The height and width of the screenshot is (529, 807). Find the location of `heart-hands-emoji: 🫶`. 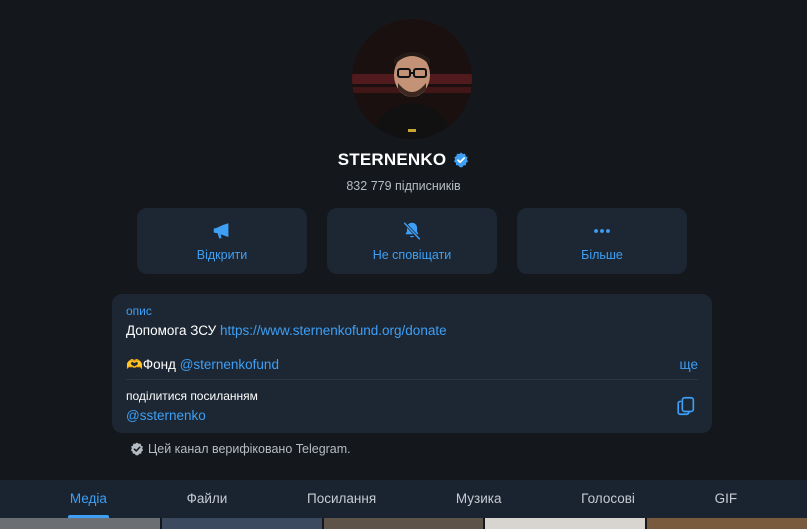

heart-hands-emoji: 🫶 is located at coordinates (134, 364).